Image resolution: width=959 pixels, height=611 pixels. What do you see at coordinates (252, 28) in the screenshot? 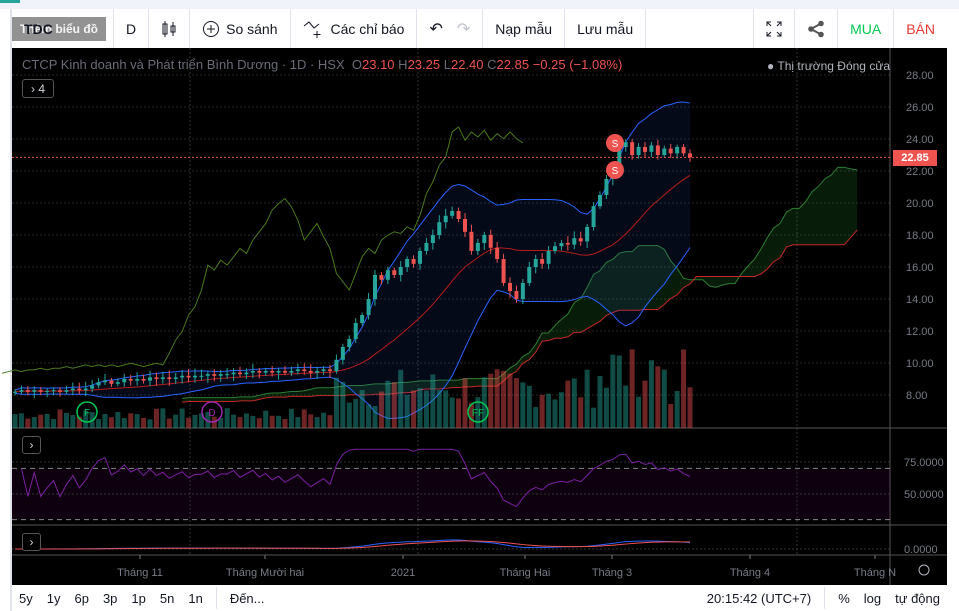
I see `compare-label: So sánh` at bounding box center [252, 28].